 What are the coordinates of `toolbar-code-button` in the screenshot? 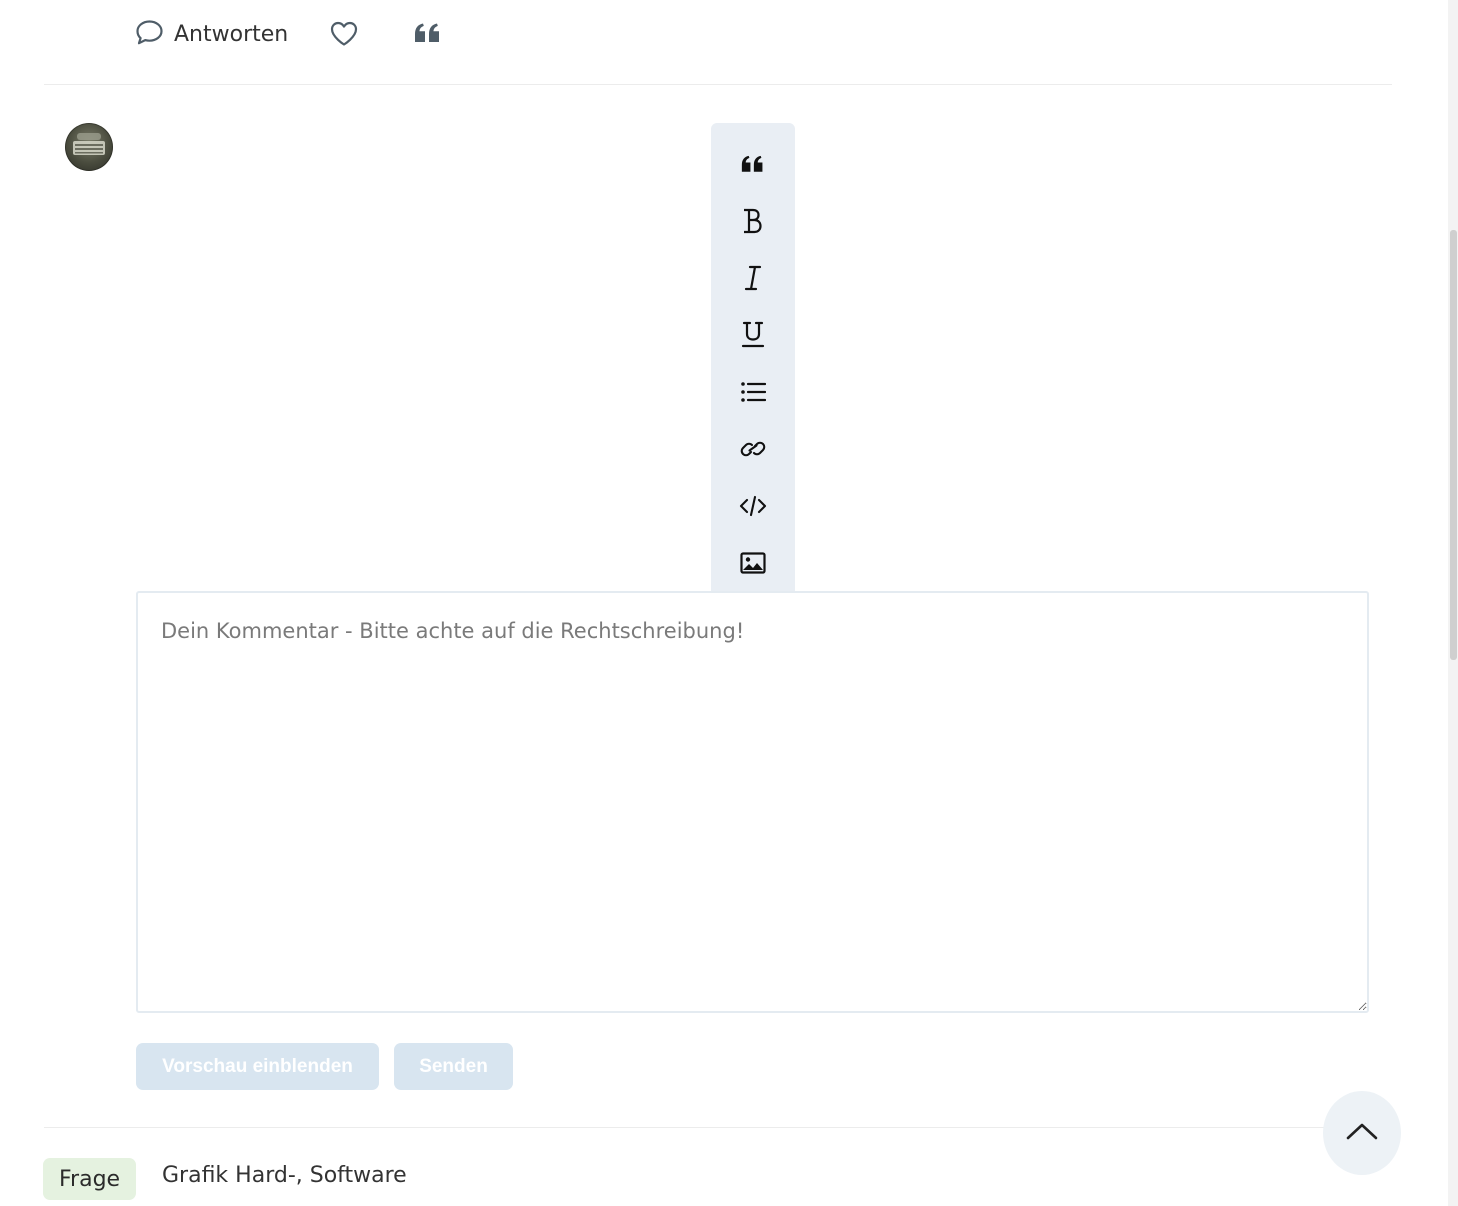 It's located at (753, 505).